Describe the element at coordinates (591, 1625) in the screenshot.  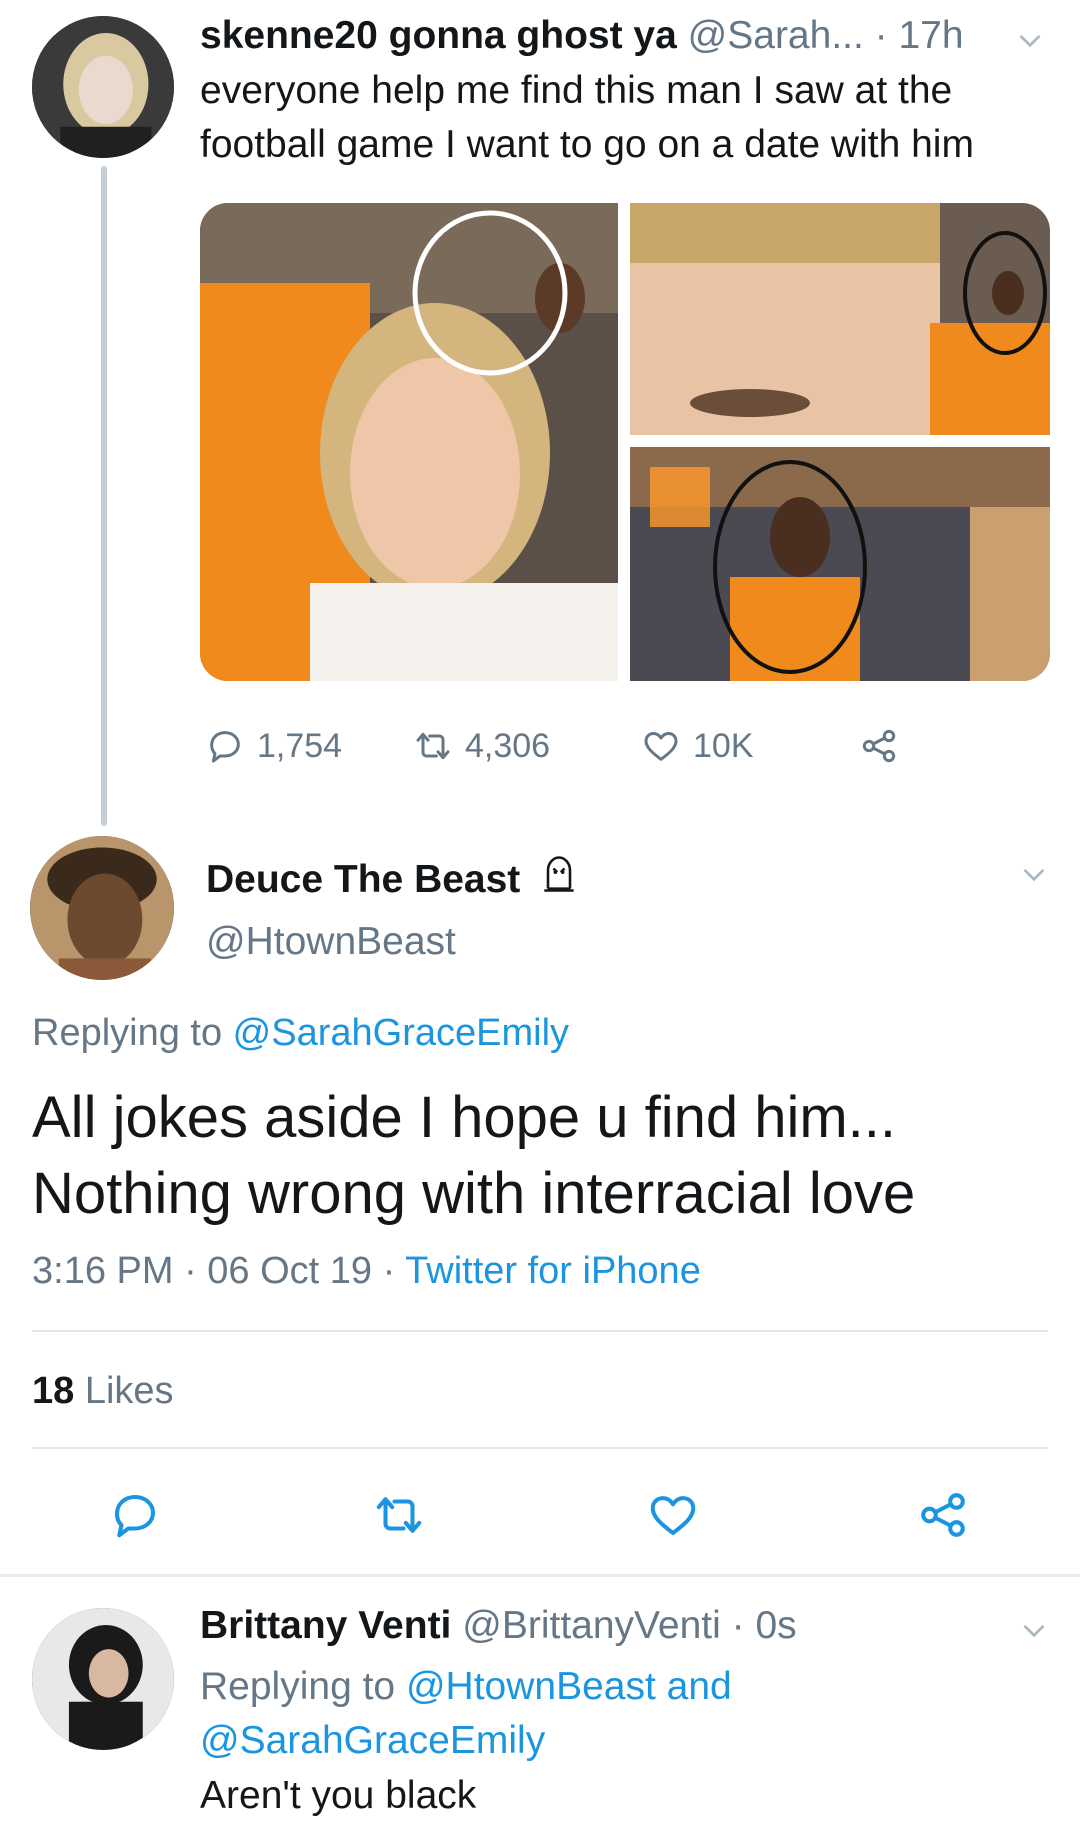
I see `tweet3-handle: @BrittanyVenti` at that location.